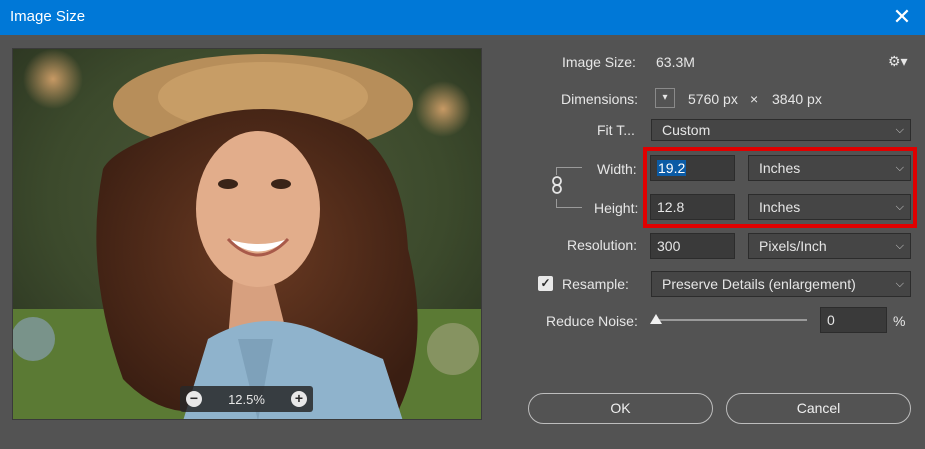 The image size is (925, 449). What do you see at coordinates (600, 99) in the screenshot?
I see `dimensions-label: Dimensions:` at bounding box center [600, 99].